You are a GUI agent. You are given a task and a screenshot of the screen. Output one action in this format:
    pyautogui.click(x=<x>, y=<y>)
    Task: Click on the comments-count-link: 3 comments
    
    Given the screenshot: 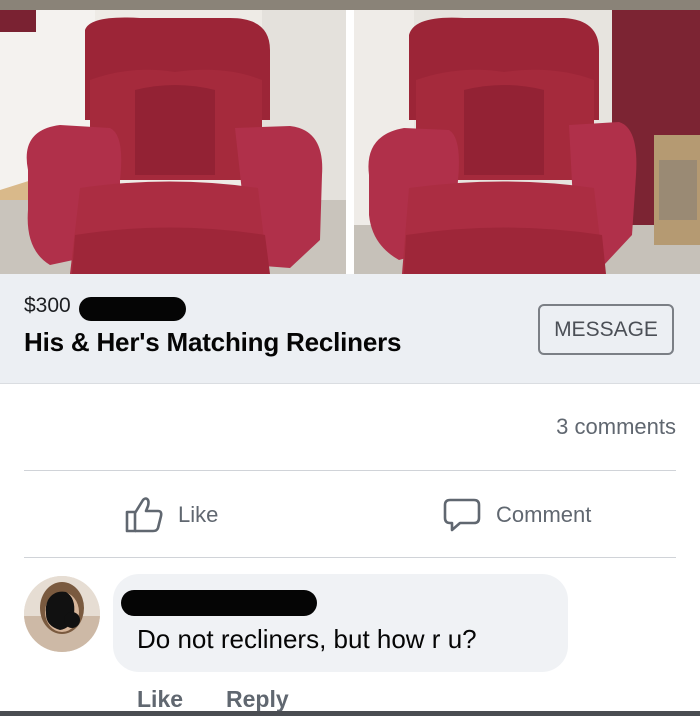 What is the action you would take?
    pyautogui.click(x=616, y=427)
    